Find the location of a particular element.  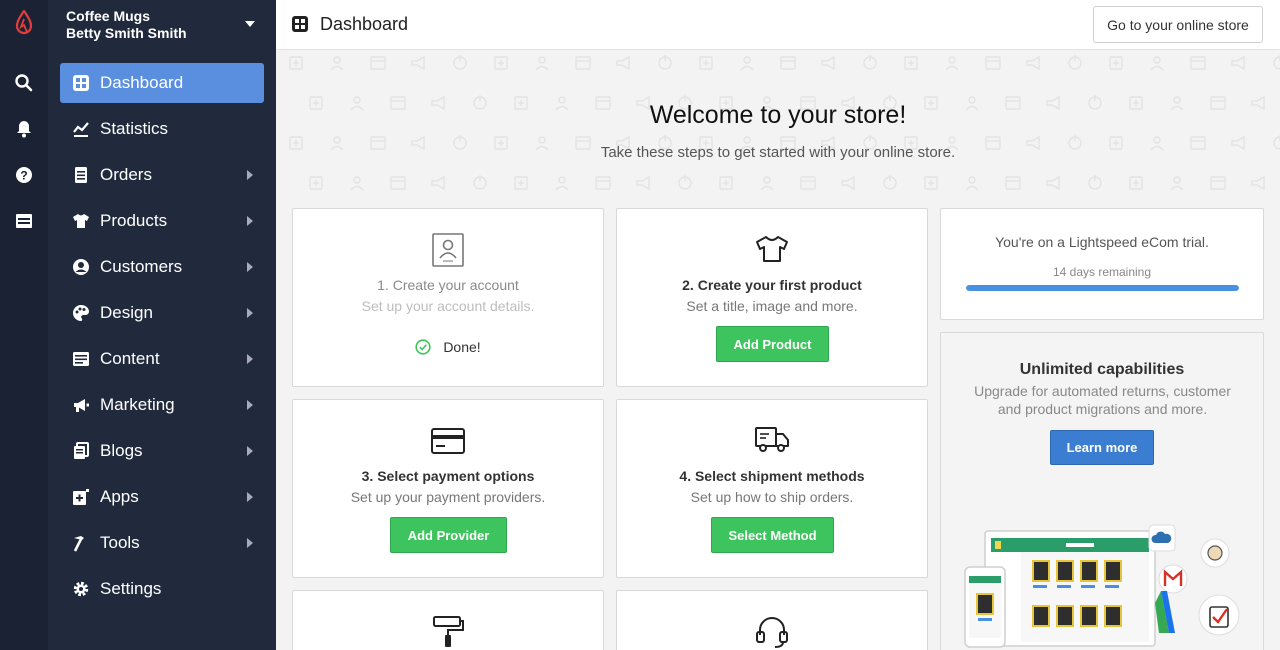

icon-rail: ? is located at coordinates (24, 325).